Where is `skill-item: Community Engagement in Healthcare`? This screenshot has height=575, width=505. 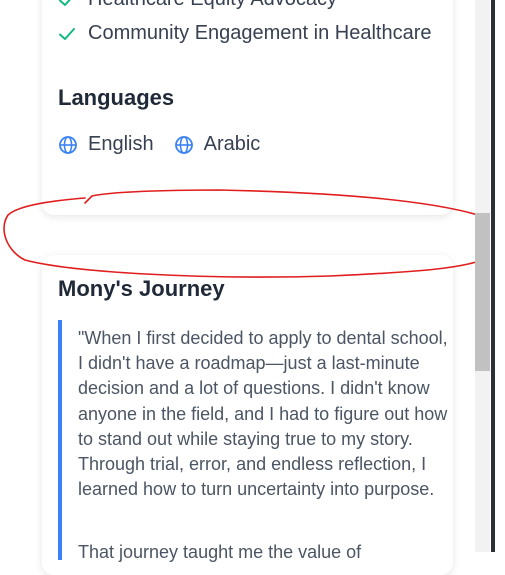
skill-item: Community Engagement in Healthcare is located at coordinates (245, 33).